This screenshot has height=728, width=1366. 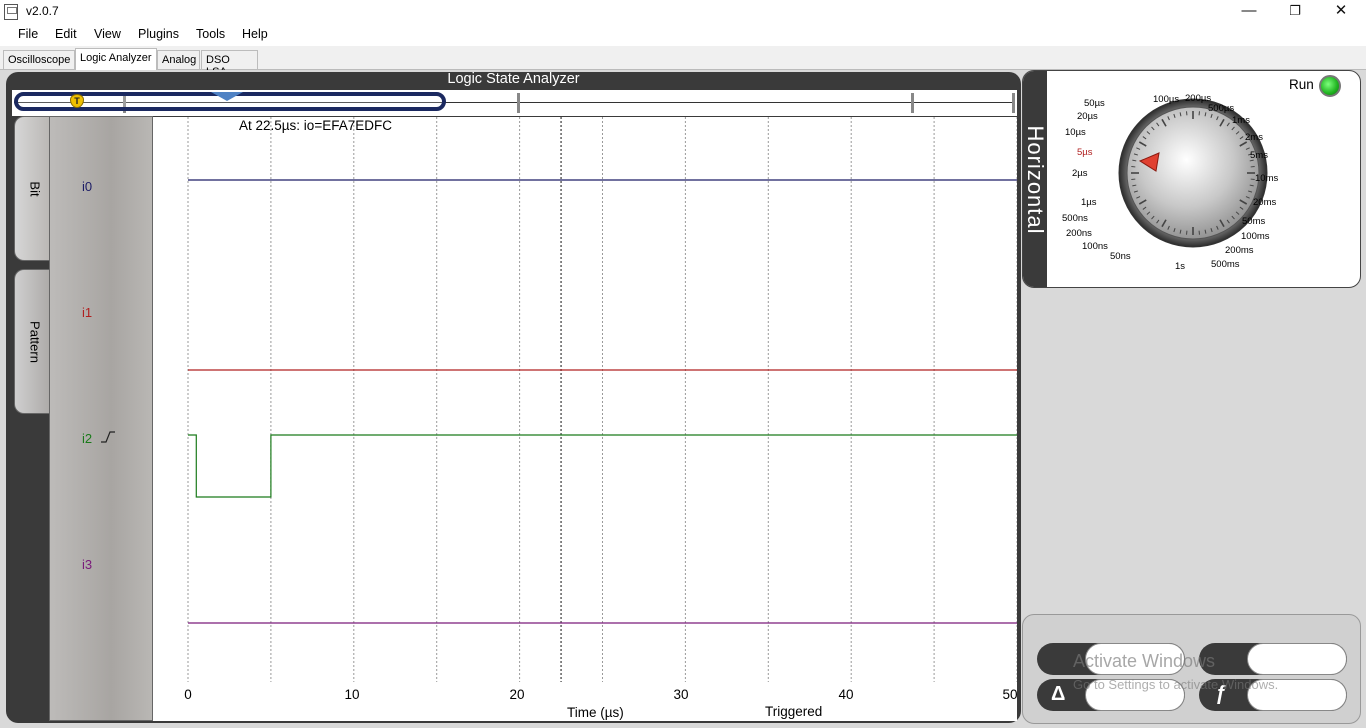 What do you see at coordinates (1330, 86) in the screenshot?
I see `run-led-button` at bounding box center [1330, 86].